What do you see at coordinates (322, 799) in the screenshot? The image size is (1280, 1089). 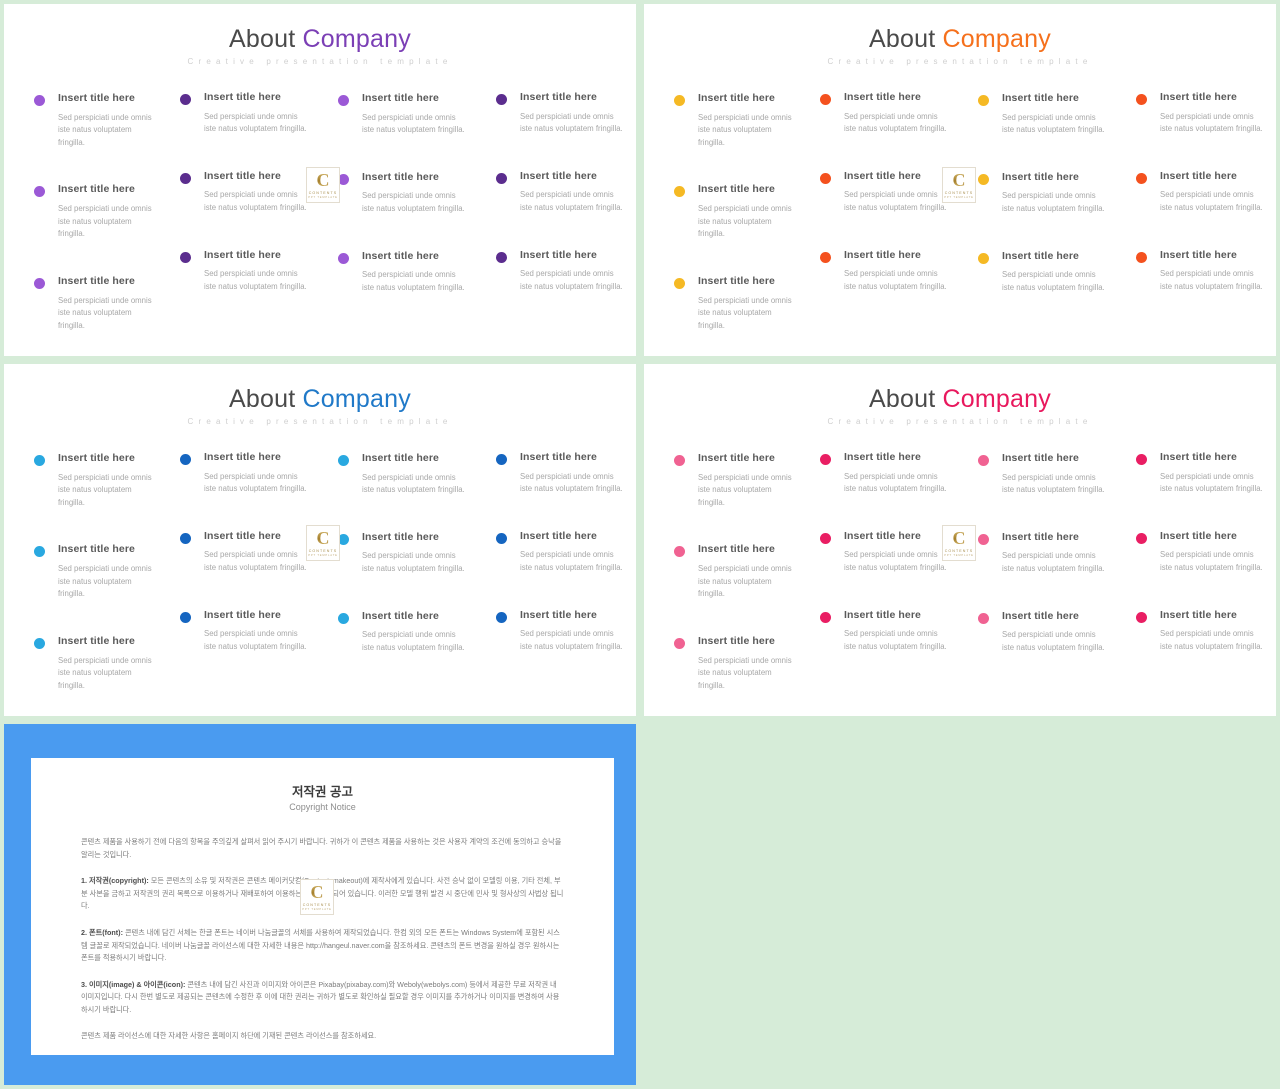 I see `copyright-header: 저작권 공고 Copyright Notice` at bounding box center [322, 799].